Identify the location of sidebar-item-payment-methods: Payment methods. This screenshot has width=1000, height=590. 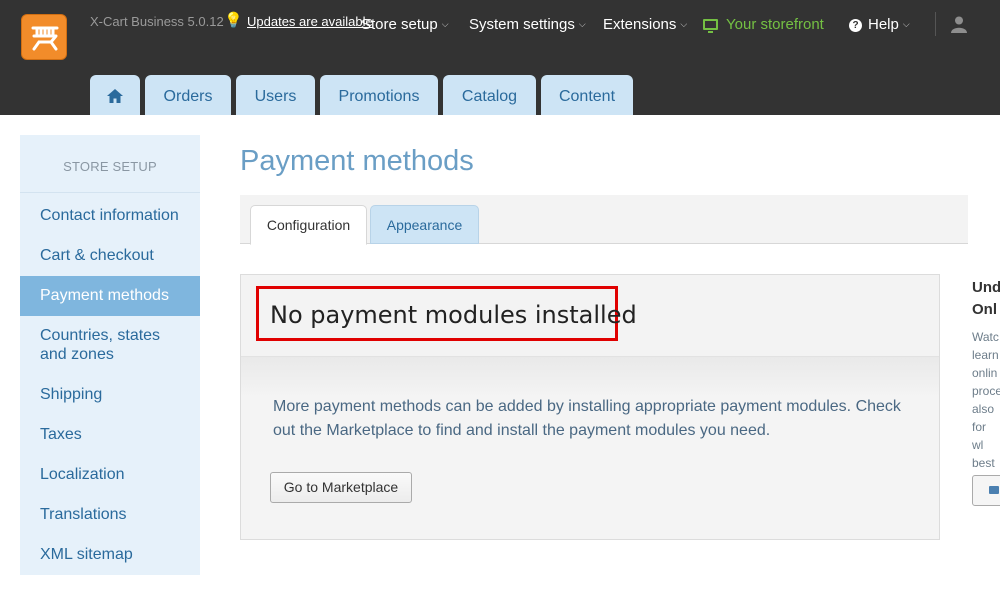
(110, 296).